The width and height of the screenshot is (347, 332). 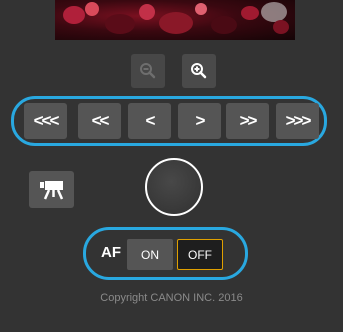 I want to click on jump-forward-medium-icon: >>, so click(x=248, y=120).